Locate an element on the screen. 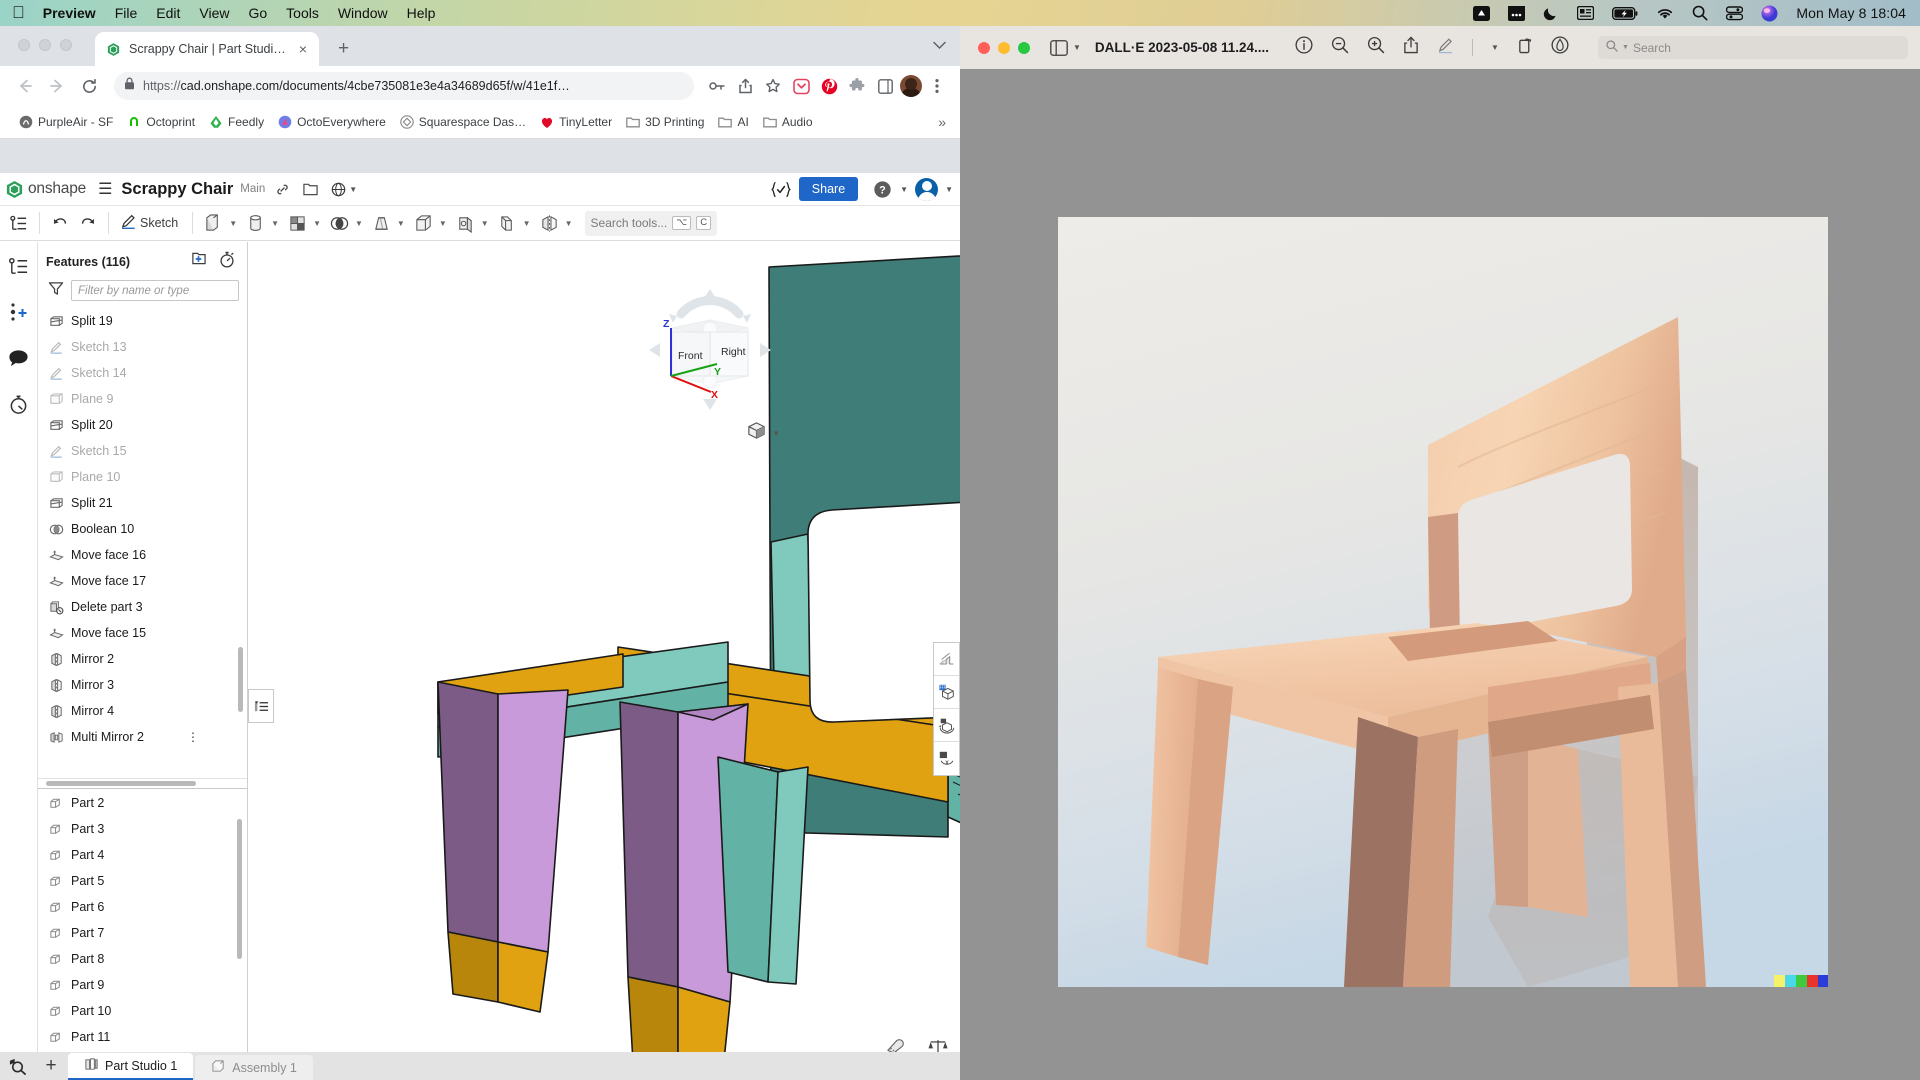 This screenshot has height=1080, width=1920. tab-close-icon: × is located at coordinates (303, 49).